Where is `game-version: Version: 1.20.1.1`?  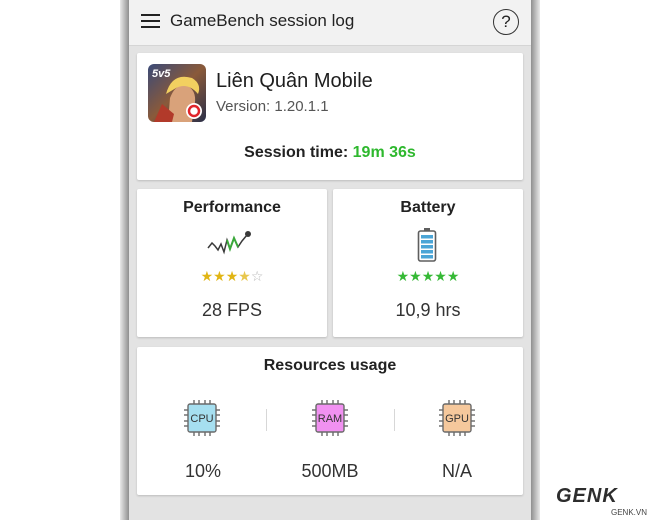 game-version: Version: 1.20.1.1 is located at coordinates (272, 106).